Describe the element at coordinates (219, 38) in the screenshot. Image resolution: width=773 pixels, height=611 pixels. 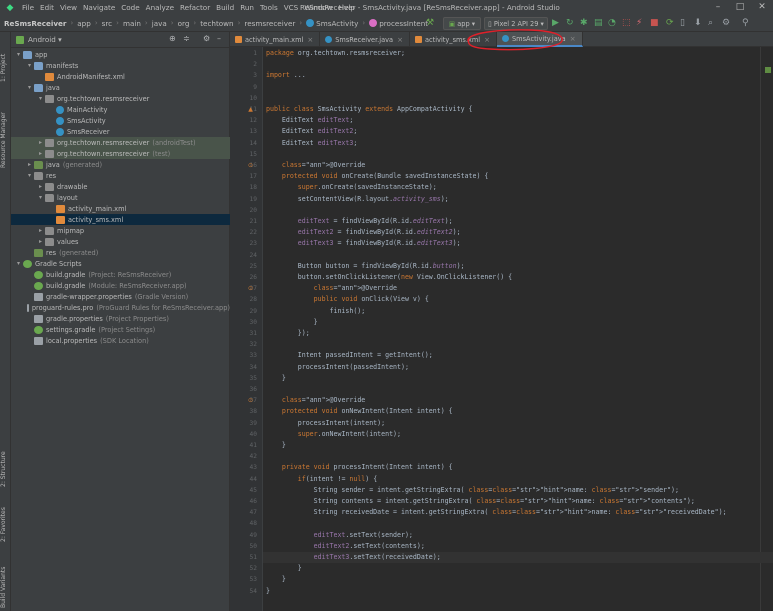
I see `hide-panel-icon: –` at that location.